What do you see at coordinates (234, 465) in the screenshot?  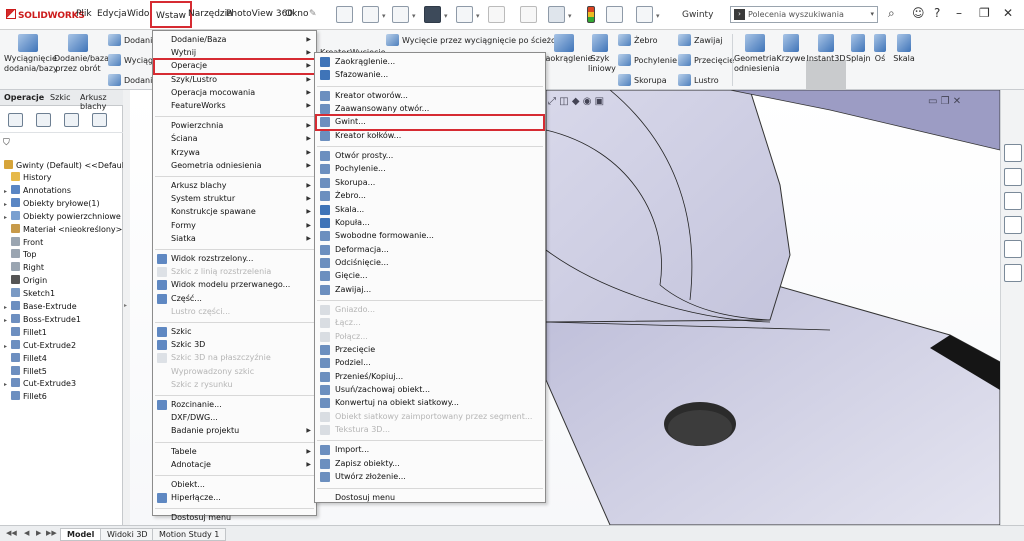 I see `menu-item-adnotacje: Adnotacje ▶` at bounding box center [234, 465].